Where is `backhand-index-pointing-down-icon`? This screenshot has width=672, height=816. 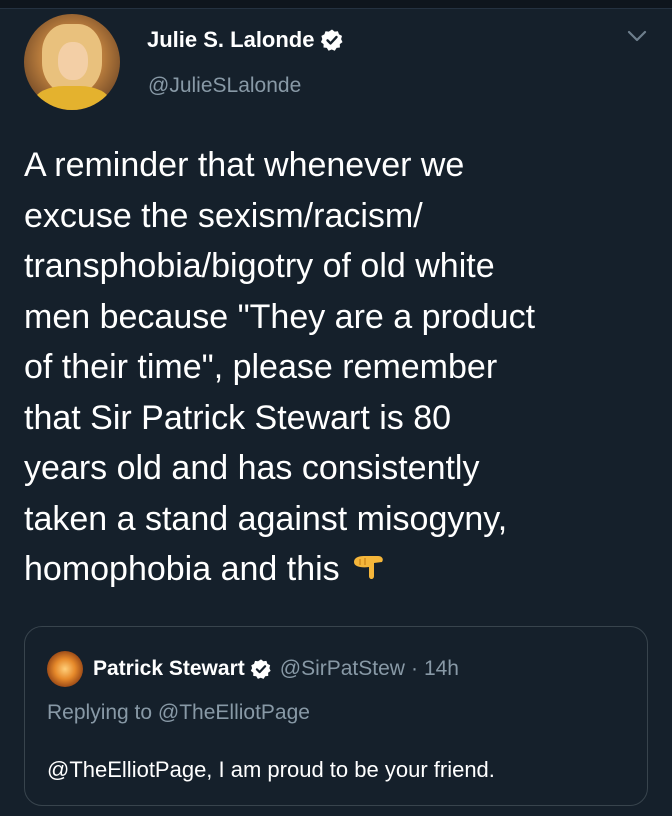 backhand-index-pointing-down-icon is located at coordinates (368, 567).